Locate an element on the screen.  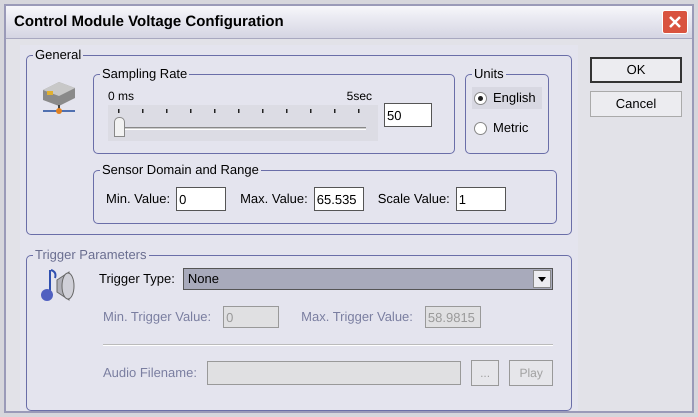
sampling-rate-slider is located at coordinates (243, 123).